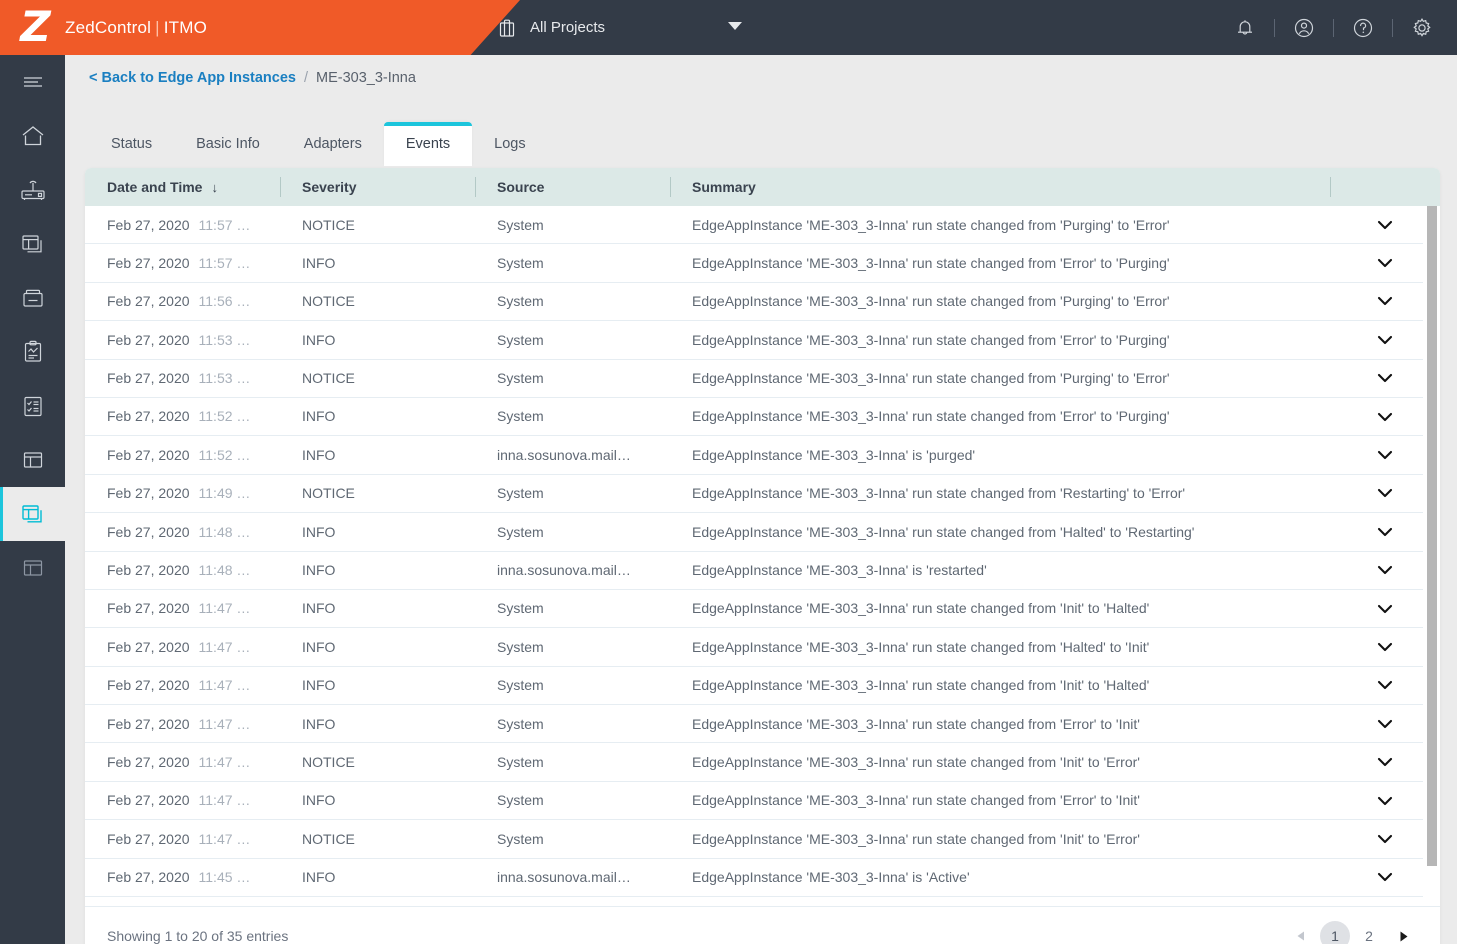  Describe the element at coordinates (1385, 187) in the screenshot. I see `column-header-expand` at that location.